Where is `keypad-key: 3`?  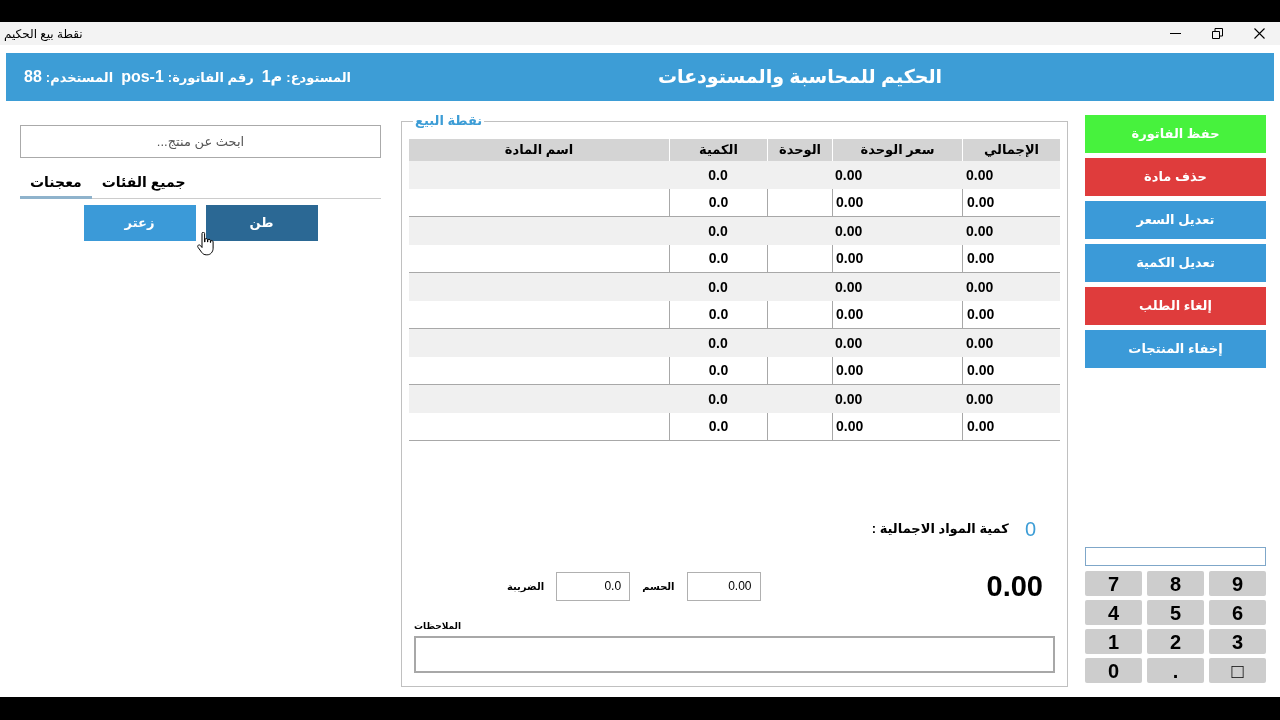
keypad-key: 3 is located at coordinates (1237, 641).